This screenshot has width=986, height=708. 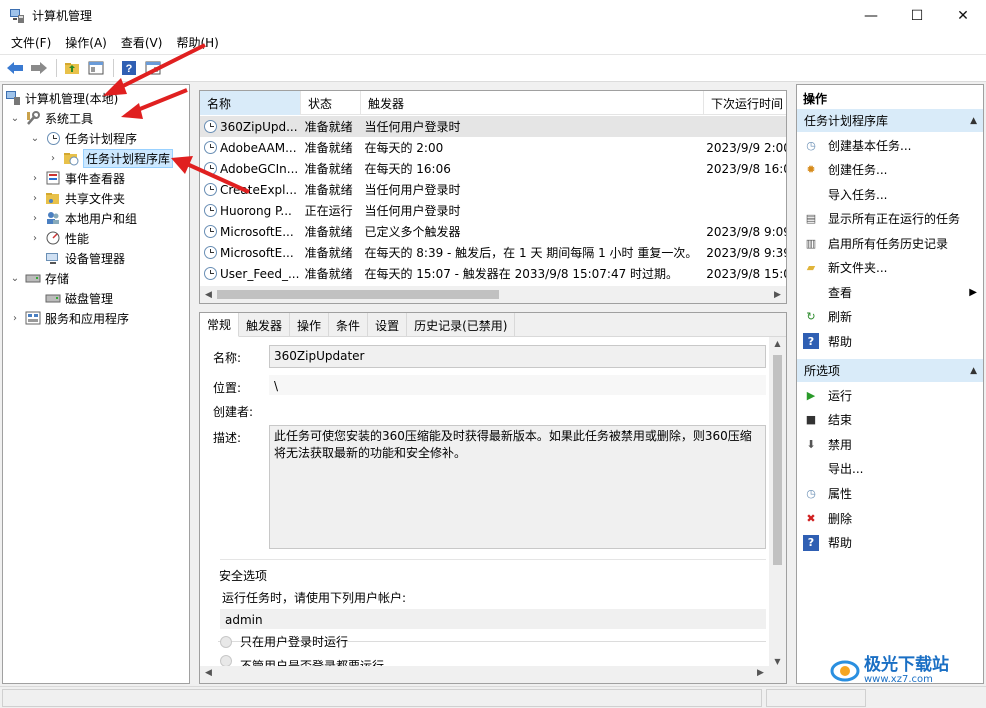 I want to click on action-item: ■ 结束, so click(x=890, y=420).